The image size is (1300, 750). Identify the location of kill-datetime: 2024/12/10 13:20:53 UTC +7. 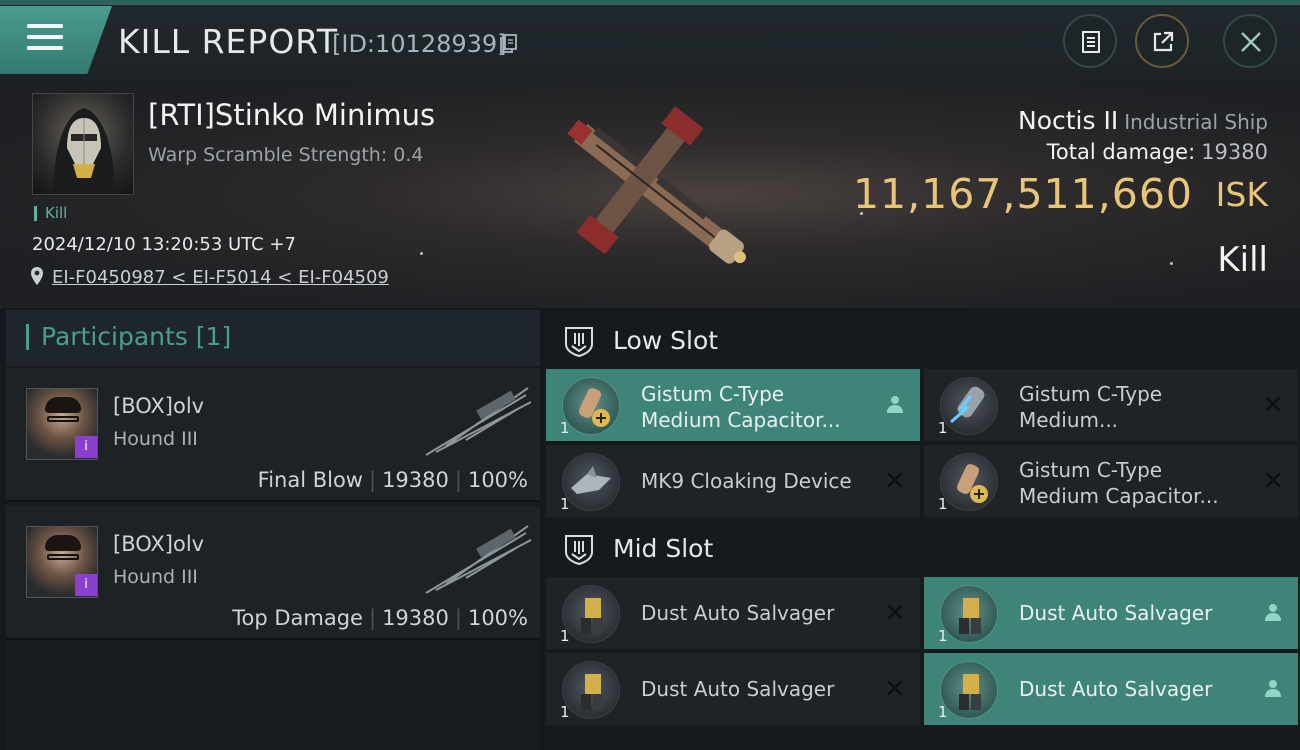
(164, 244).